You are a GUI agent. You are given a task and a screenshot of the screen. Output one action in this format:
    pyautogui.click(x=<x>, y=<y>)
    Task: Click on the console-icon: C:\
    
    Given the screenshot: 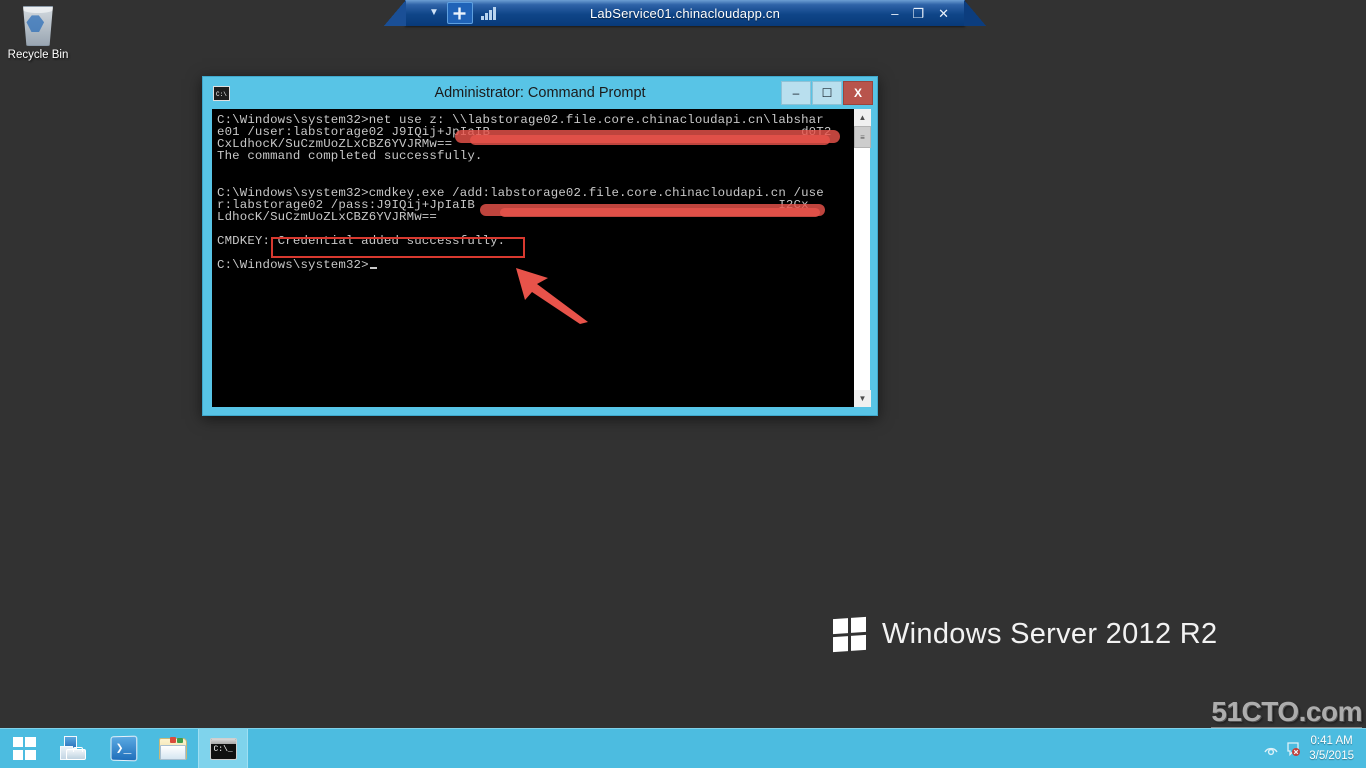 What is the action you would take?
    pyautogui.click(x=221, y=93)
    